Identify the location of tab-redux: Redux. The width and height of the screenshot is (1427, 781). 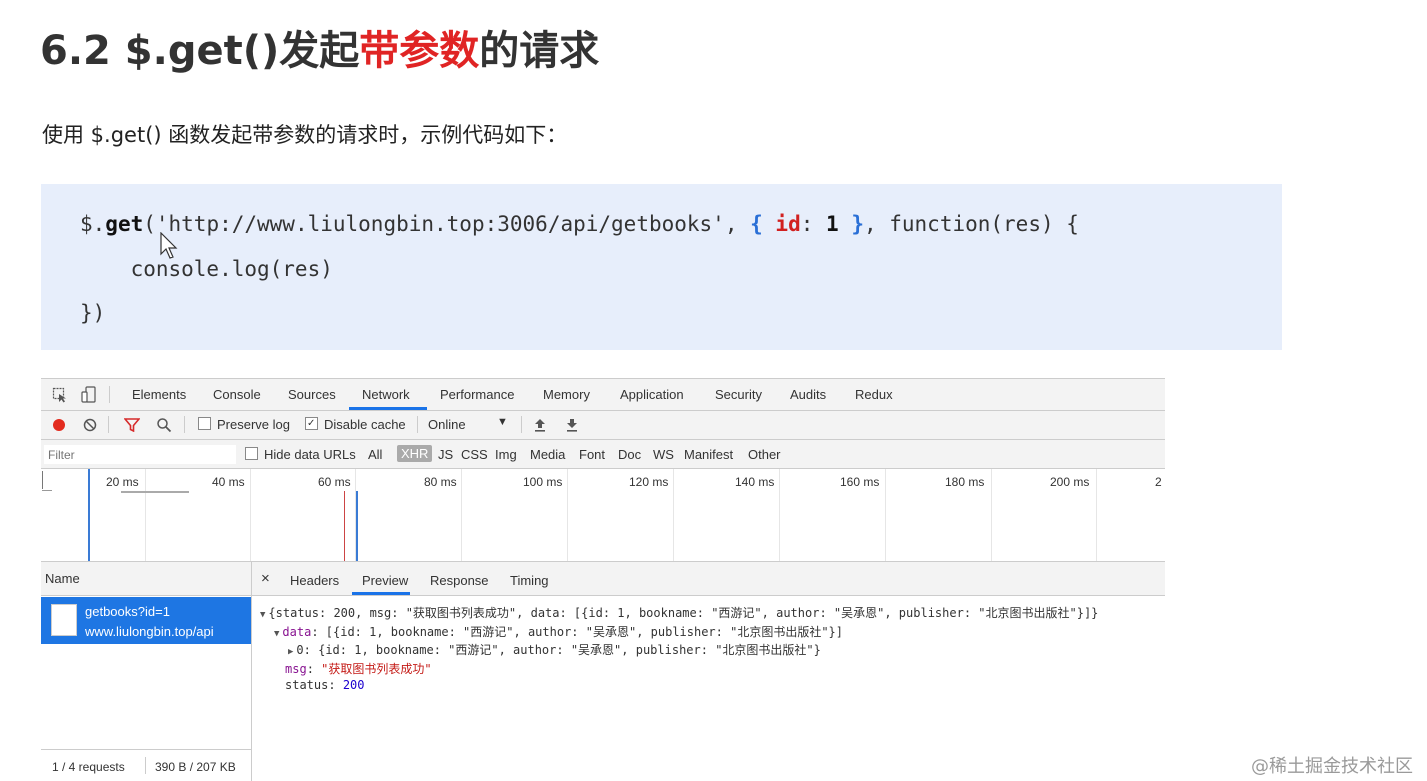
(874, 394).